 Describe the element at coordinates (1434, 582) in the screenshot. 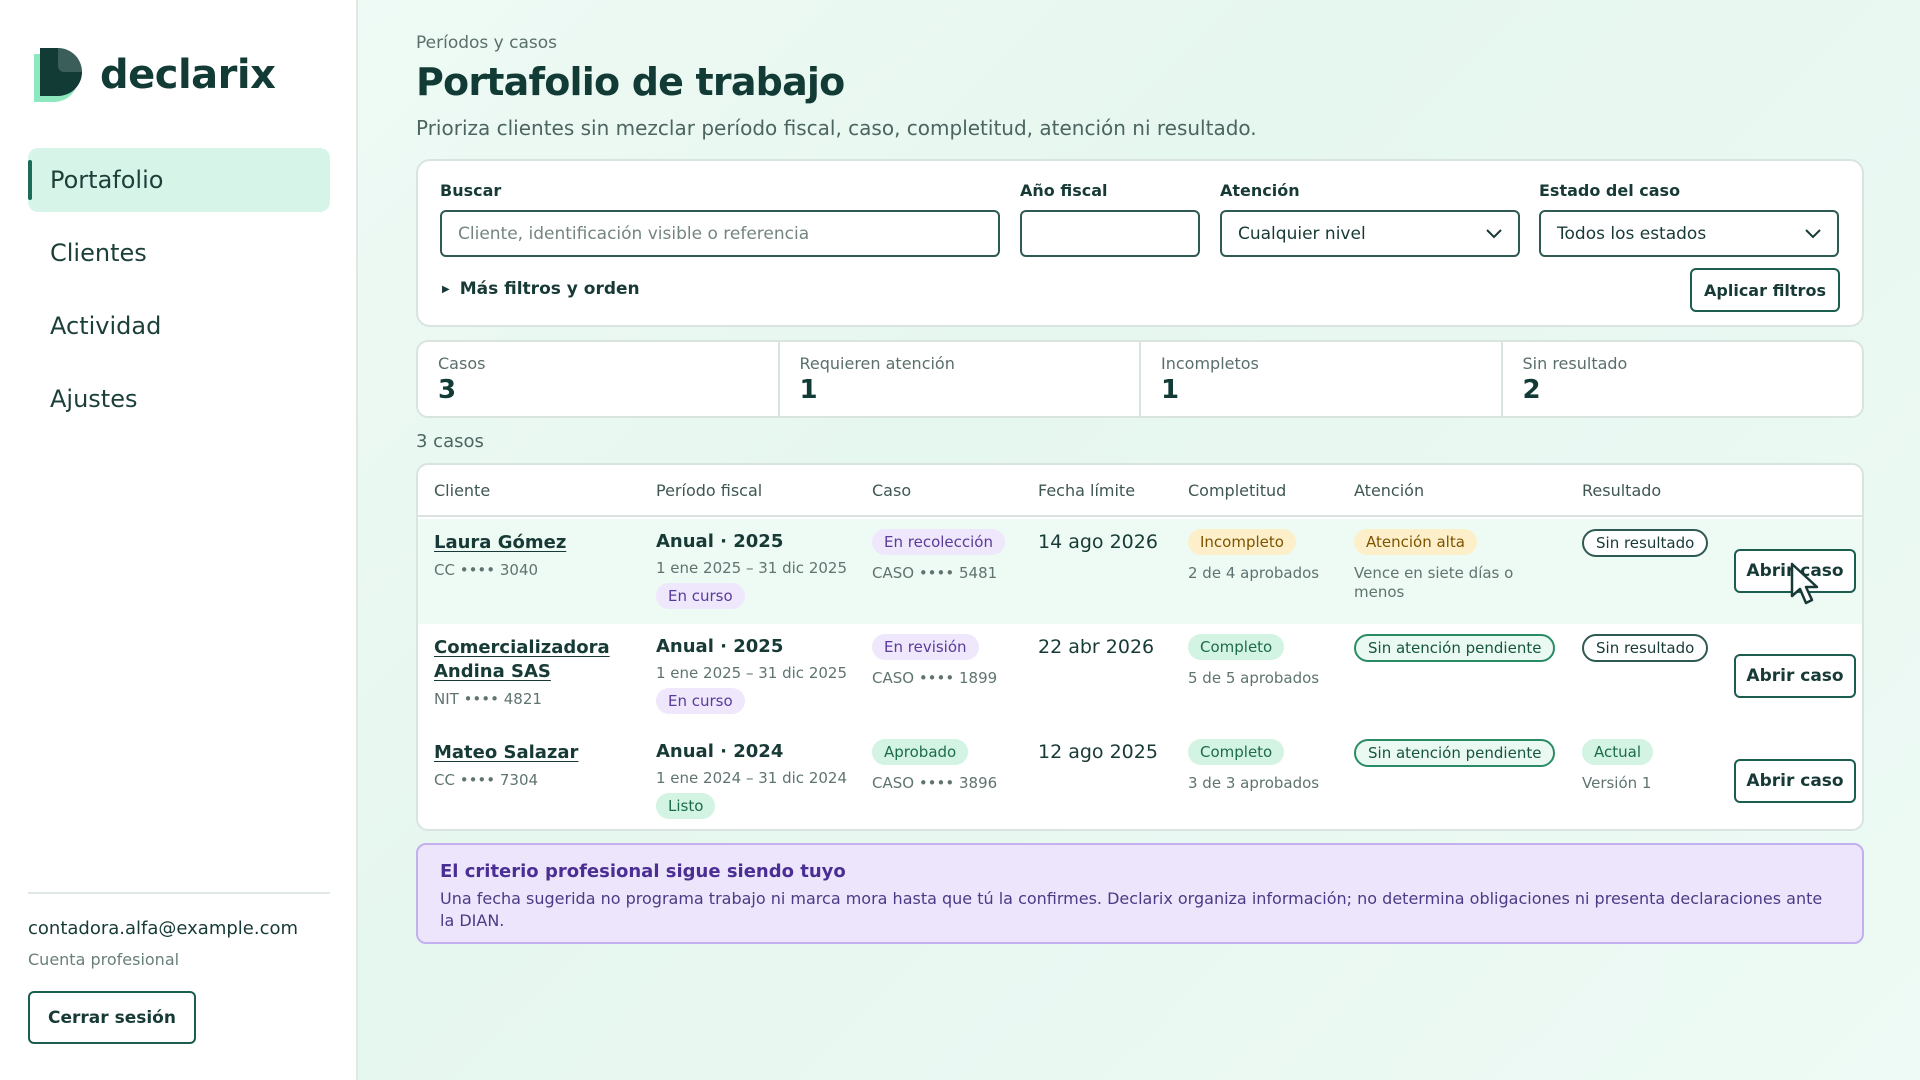

I see `attention-detail: Vence en siete días o menos` at that location.